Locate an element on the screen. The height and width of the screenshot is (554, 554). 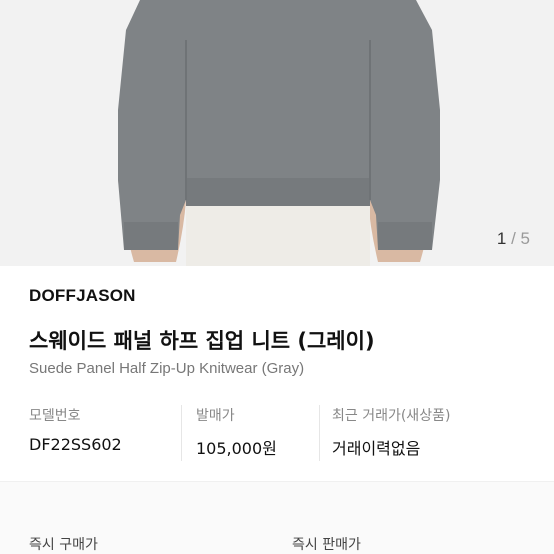
instant-sell-price-label: 즉시 판매가 is located at coordinates (326, 544).